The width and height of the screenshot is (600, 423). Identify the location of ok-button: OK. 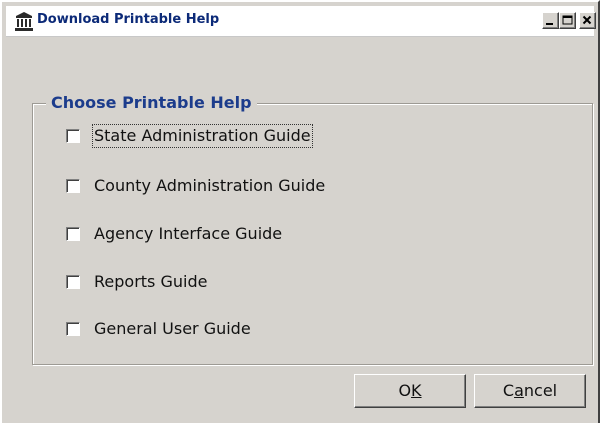
(410, 391).